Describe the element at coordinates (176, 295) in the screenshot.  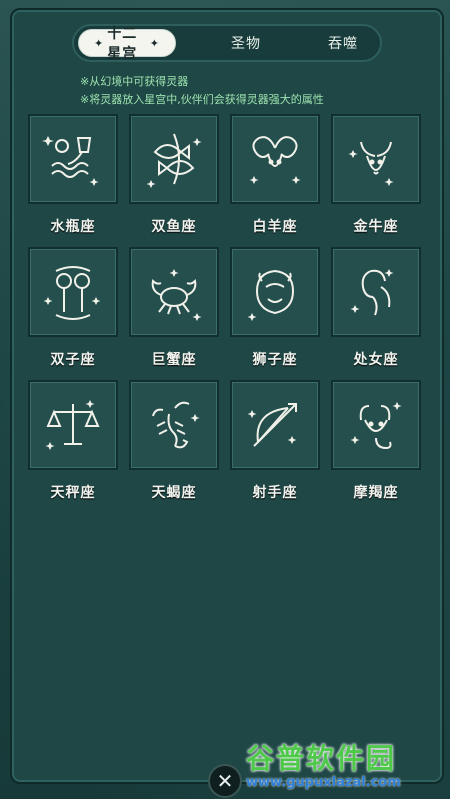
I see `cancer-icon` at that location.